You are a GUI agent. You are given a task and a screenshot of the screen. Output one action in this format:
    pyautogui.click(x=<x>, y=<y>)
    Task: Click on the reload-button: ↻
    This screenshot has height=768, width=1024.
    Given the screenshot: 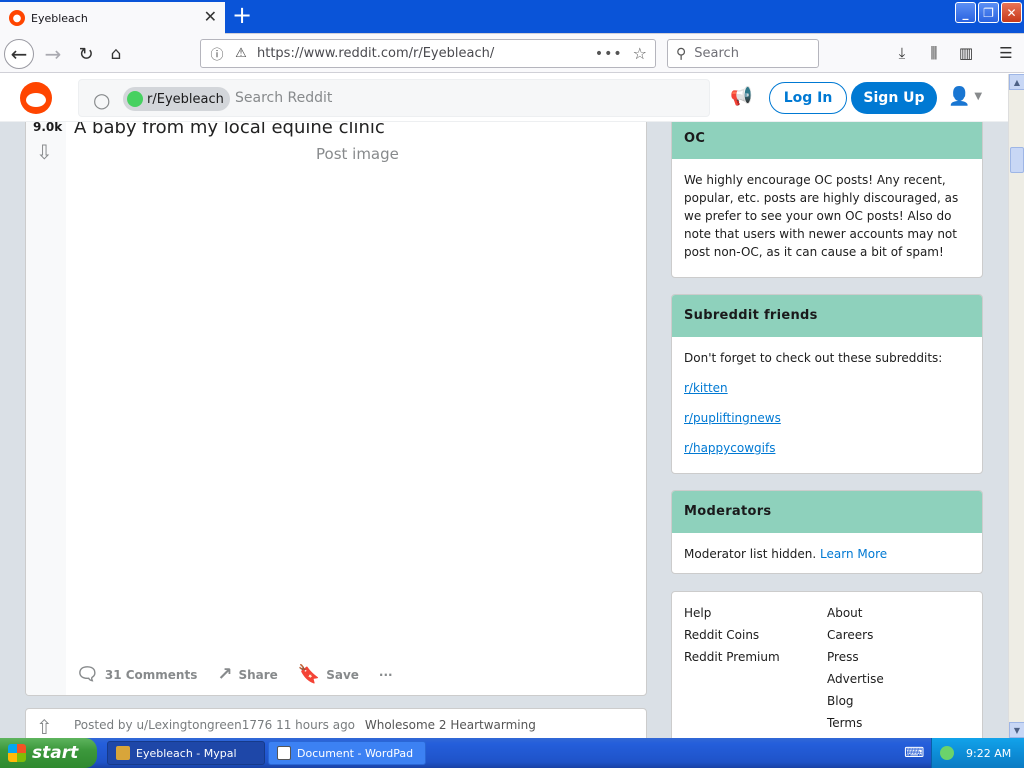 What is the action you would take?
    pyautogui.click(x=86, y=54)
    